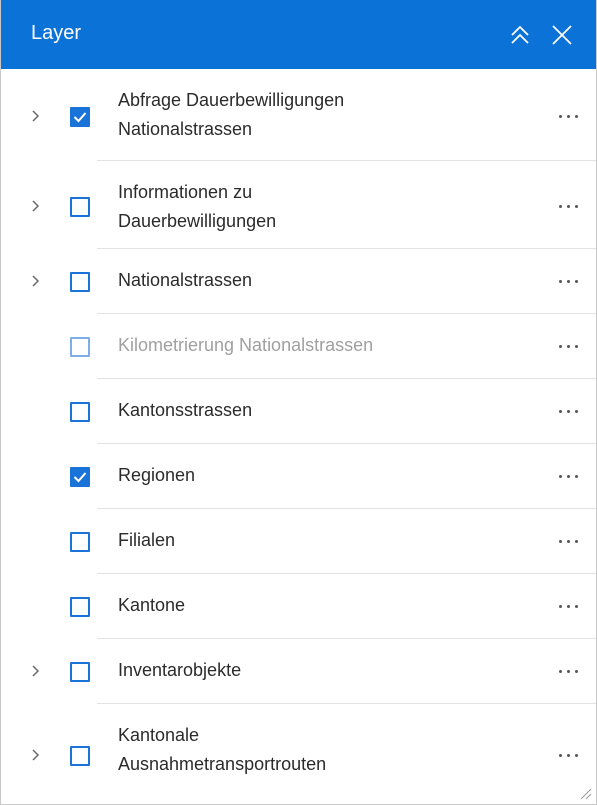 This screenshot has width=597, height=805. What do you see at coordinates (185, 192) in the screenshot?
I see `layer-label-line: Informationen zu` at bounding box center [185, 192].